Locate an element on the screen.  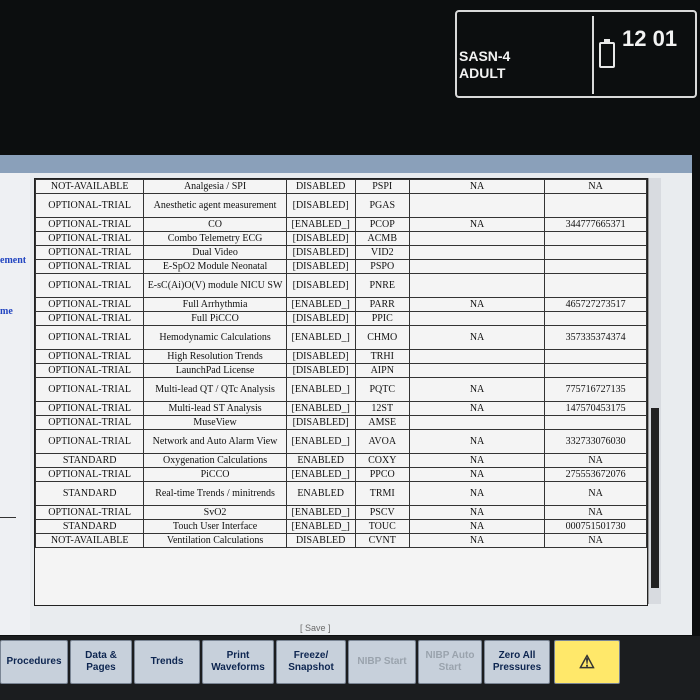
left-divider is located at coordinates (8, 517).